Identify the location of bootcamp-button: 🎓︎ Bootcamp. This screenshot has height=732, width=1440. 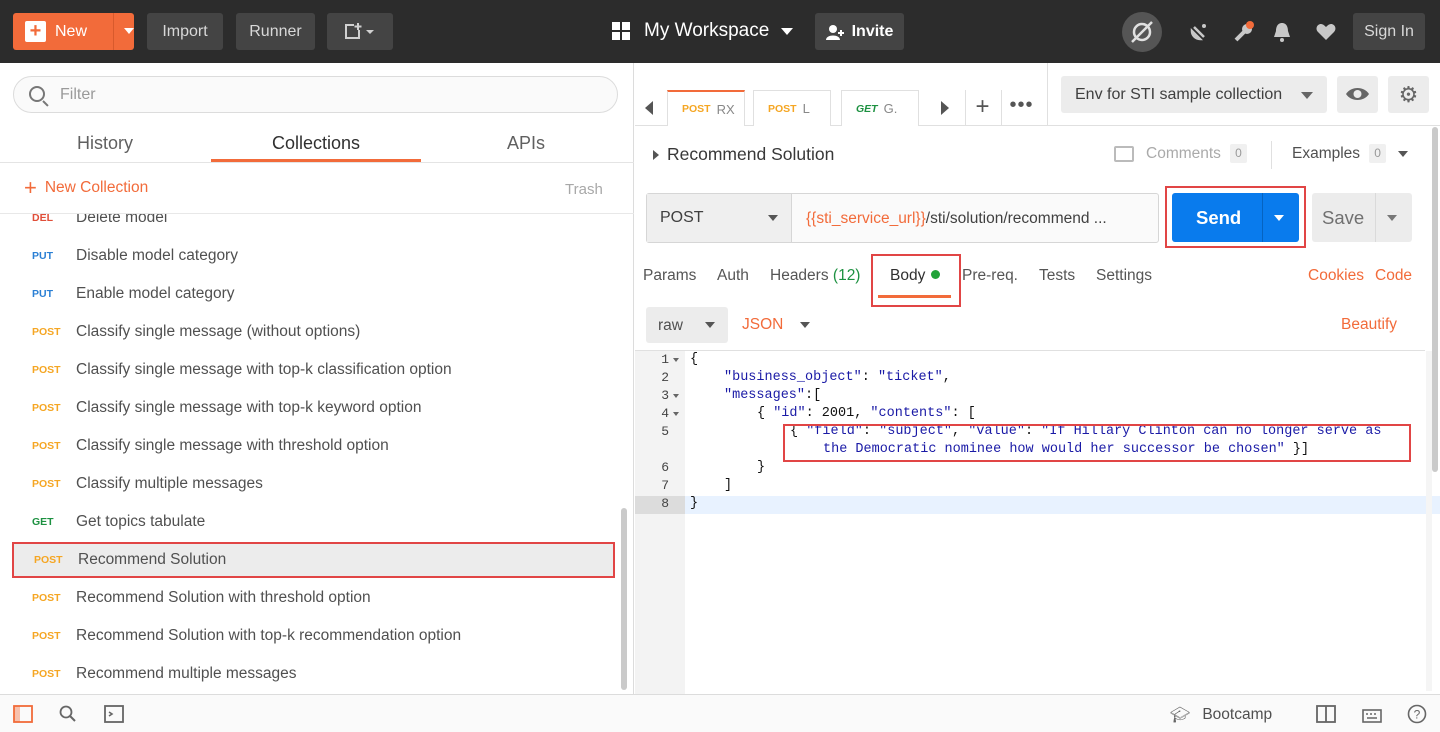
(1221, 715).